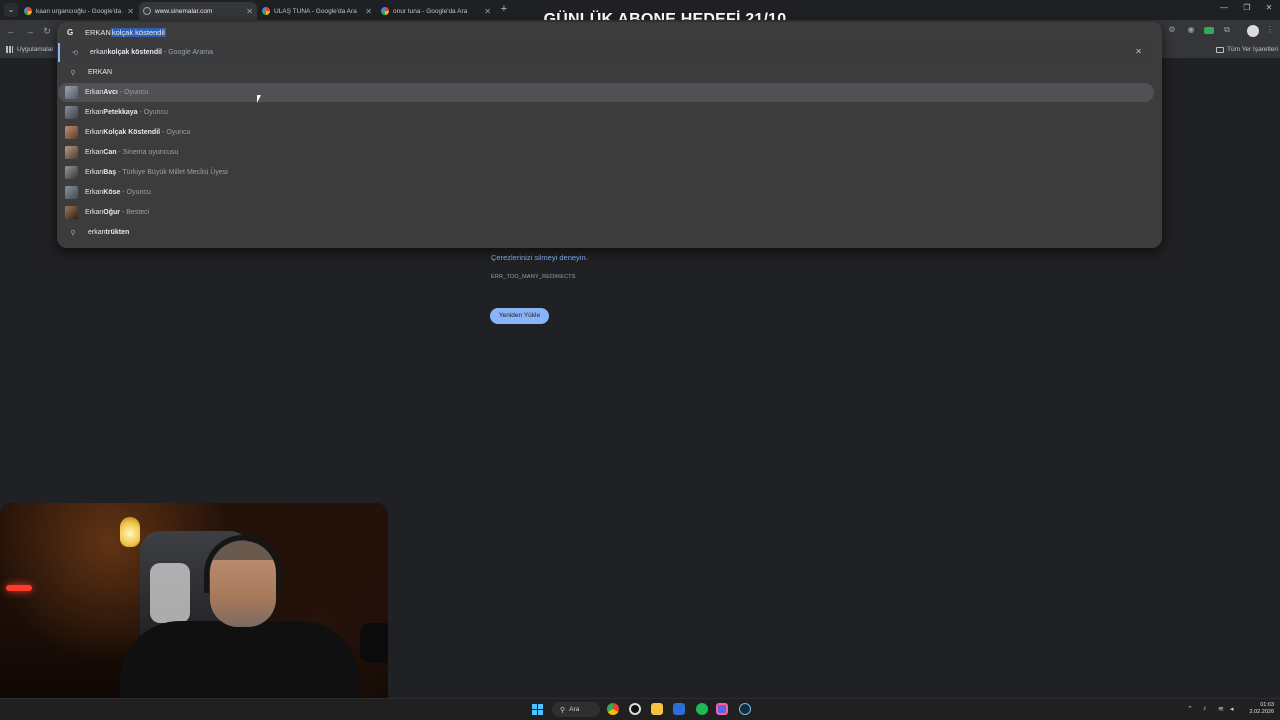 This screenshot has width=1280, height=720. What do you see at coordinates (170, 593) in the screenshot?
I see `gaming-chair-accent` at bounding box center [170, 593].